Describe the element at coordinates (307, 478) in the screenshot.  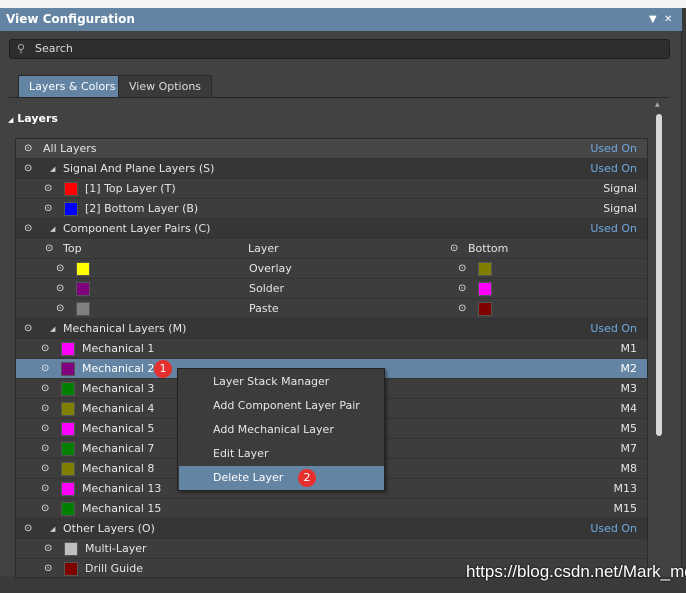
I see `step-badge: 2` at that location.